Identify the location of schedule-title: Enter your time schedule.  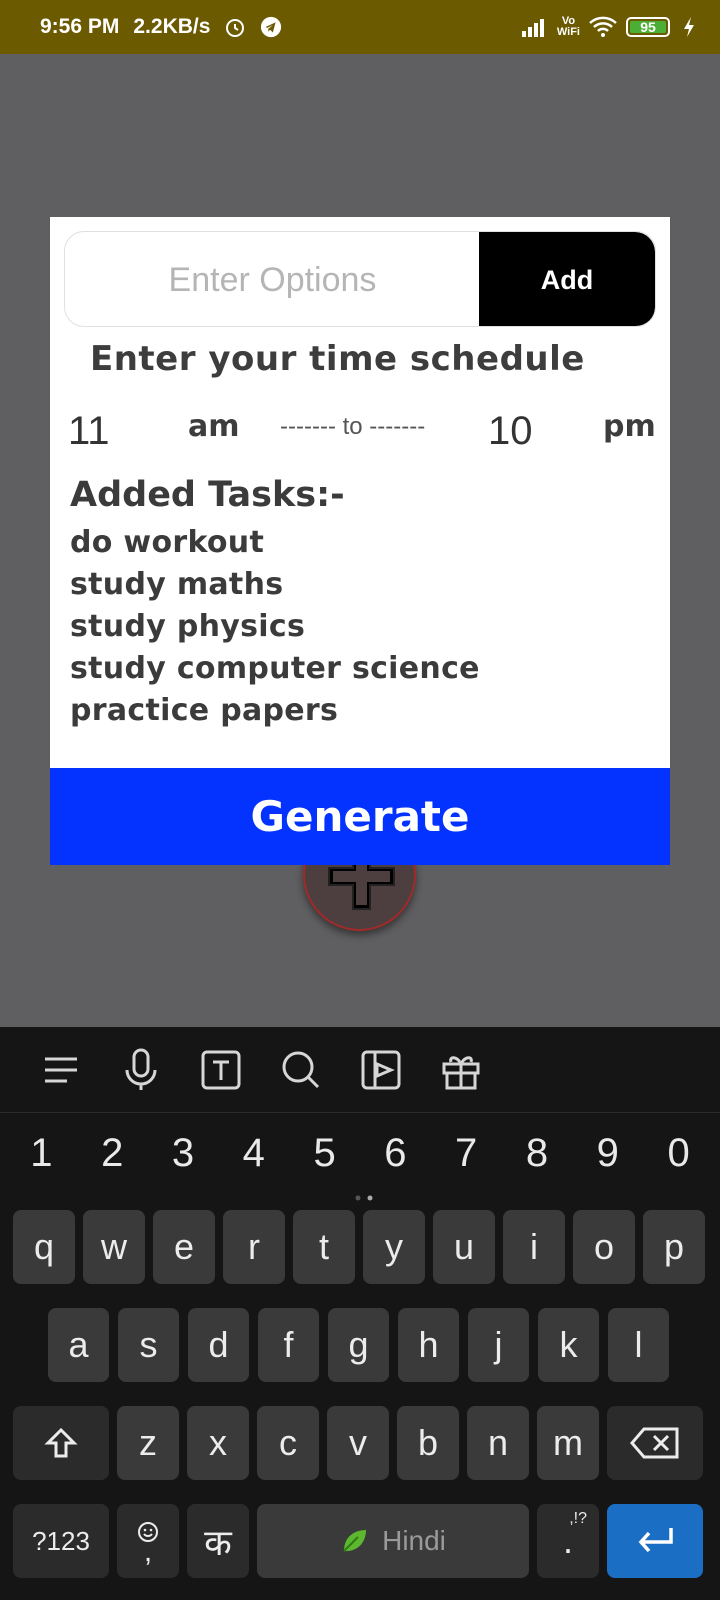
(337, 359).